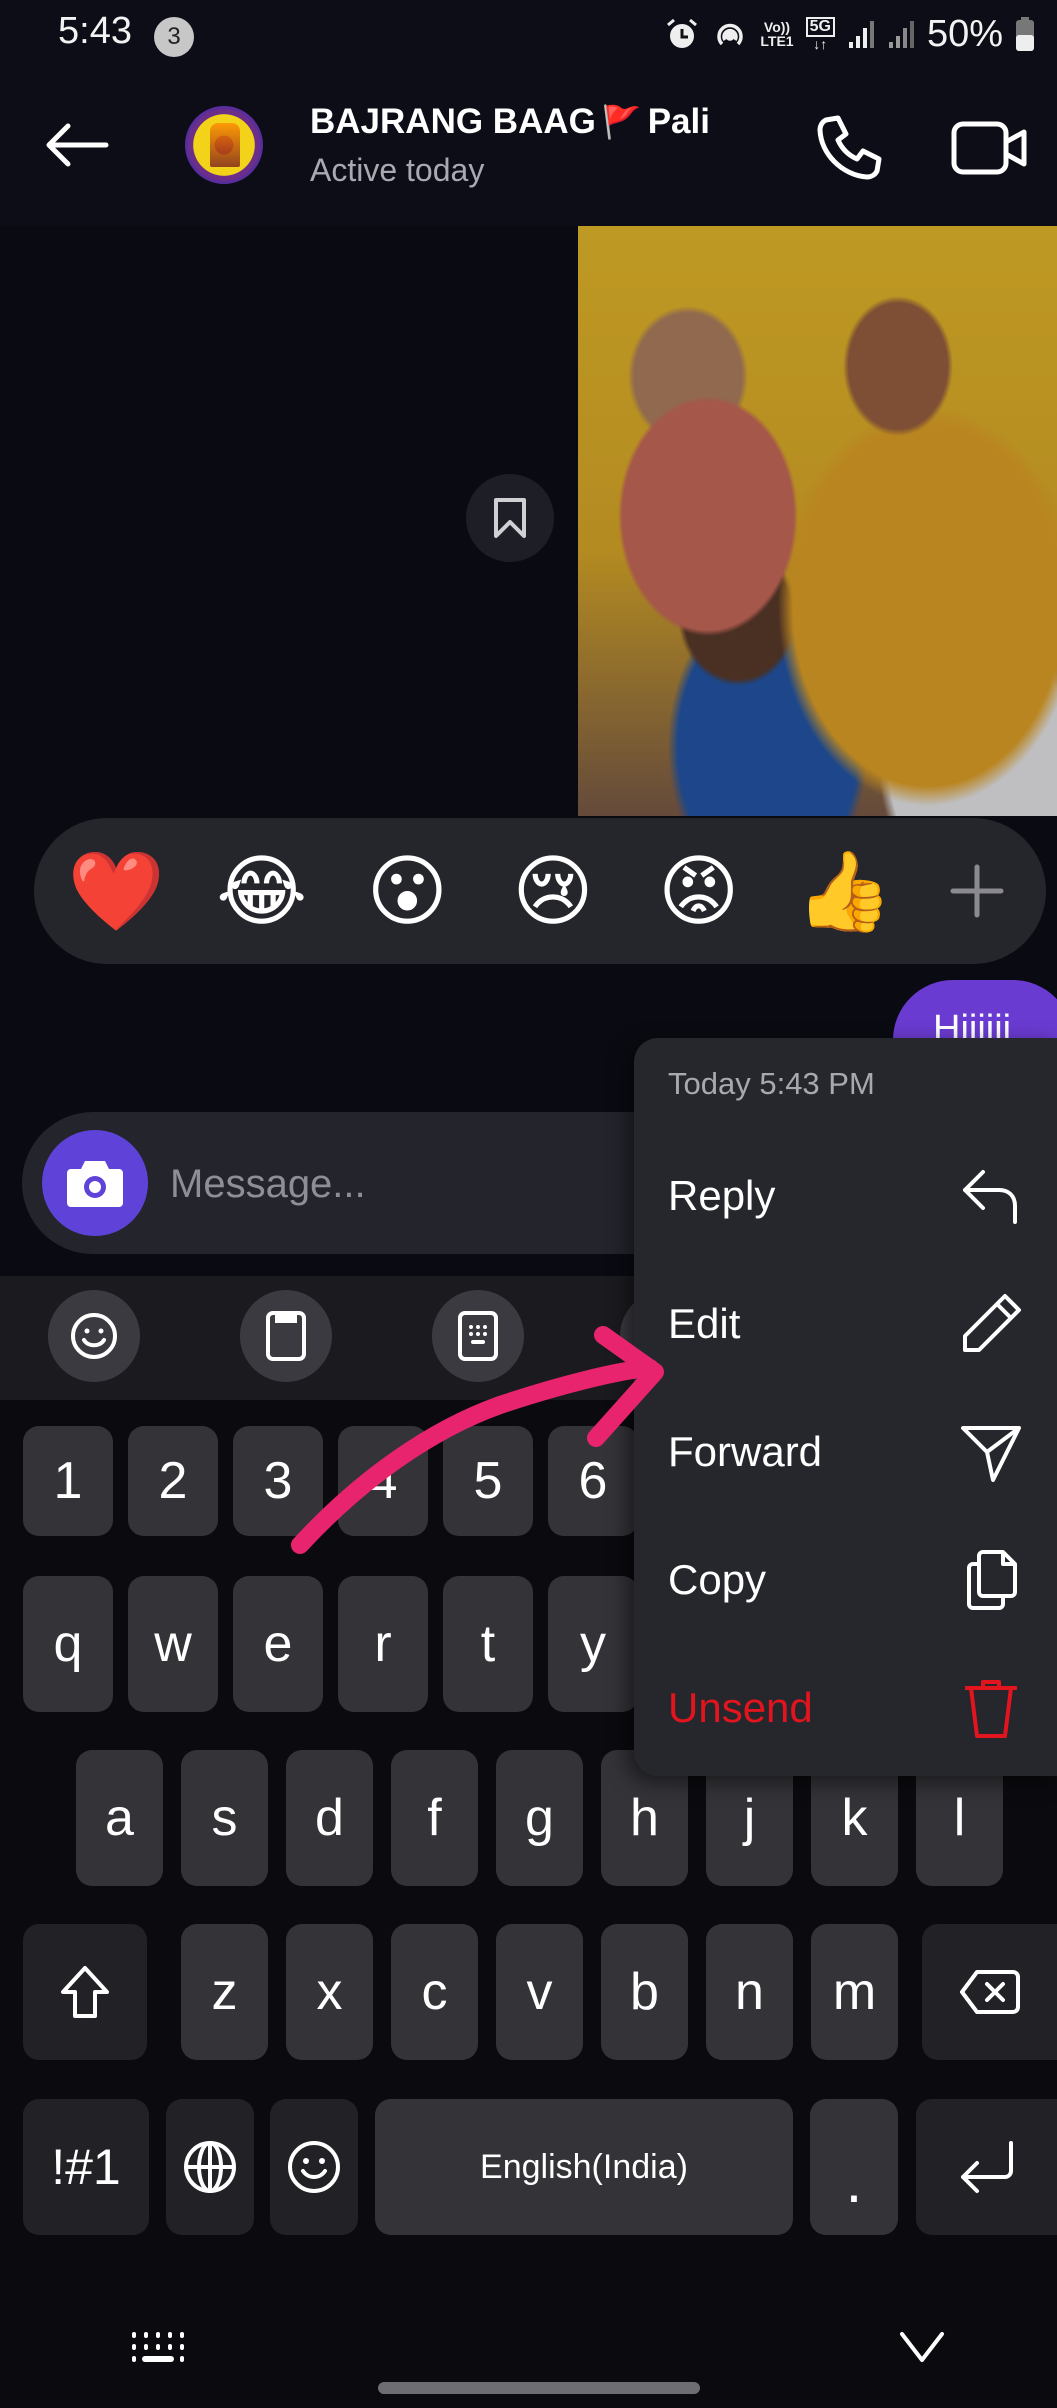  Describe the element at coordinates (528, 35) in the screenshot. I see `status-bar: 5:43 3 Vo)) LTE1 5G ↓↑ 50%` at that location.